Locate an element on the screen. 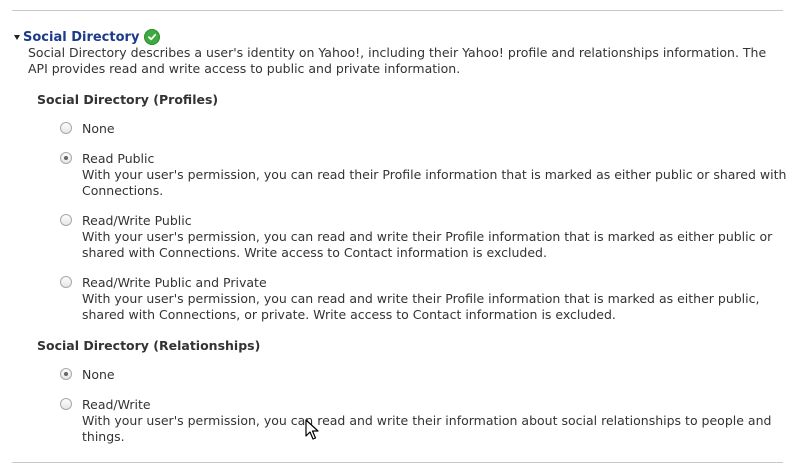 This screenshot has height=476, width=811. relationships-heading: Social Directory (Relationships) is located at coordinates (149, 345).